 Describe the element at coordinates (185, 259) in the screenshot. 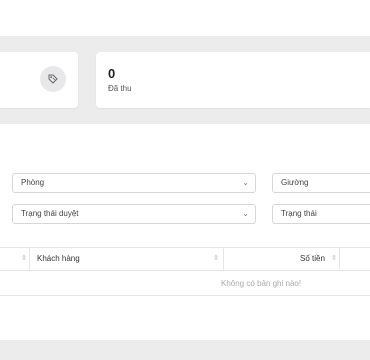

I see `table-header: ⇳ Khách hàng ⇳ Số tiền ⇳` at that location.